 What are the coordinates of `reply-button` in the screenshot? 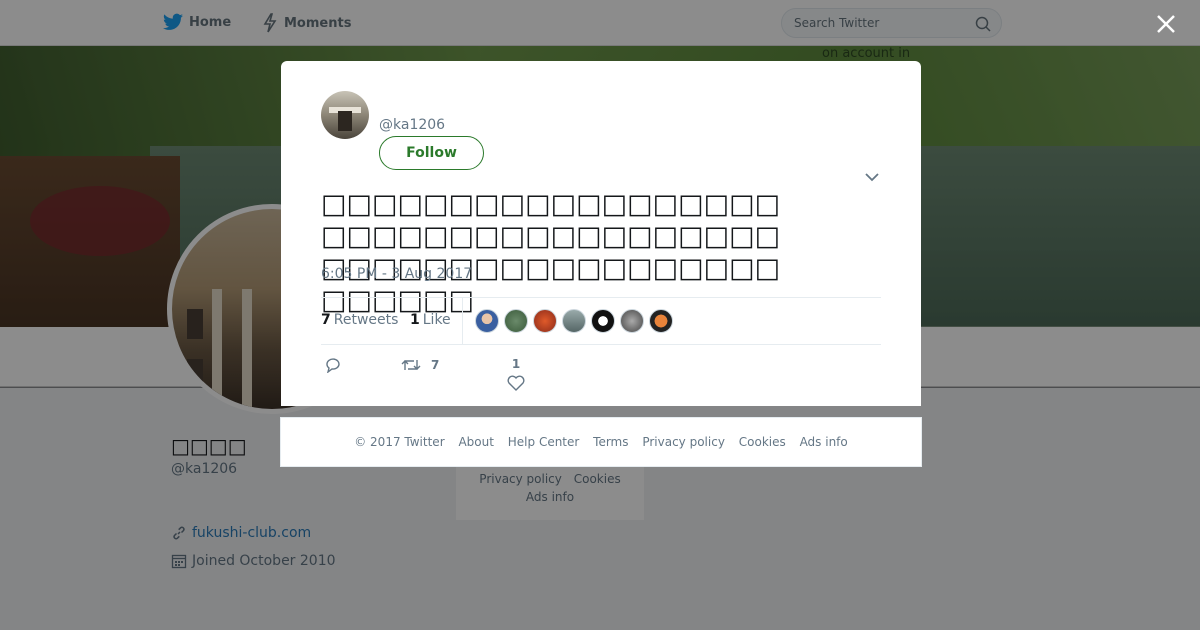 It's located at (333, 365).